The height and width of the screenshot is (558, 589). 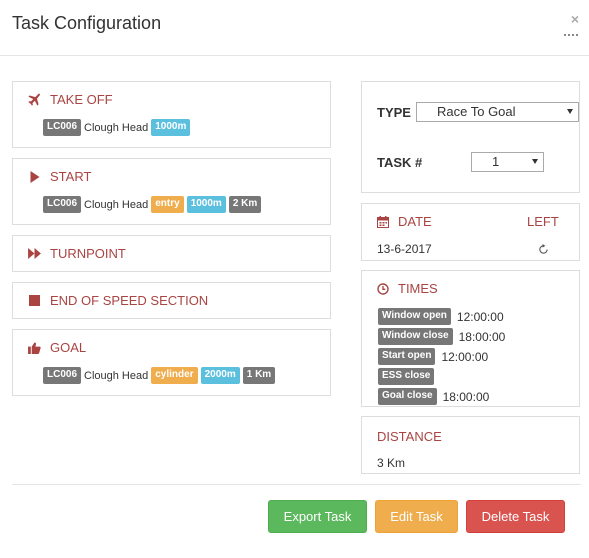 I want to click on takeoff-label: TAKE OFF, so click(x=81, y=99).